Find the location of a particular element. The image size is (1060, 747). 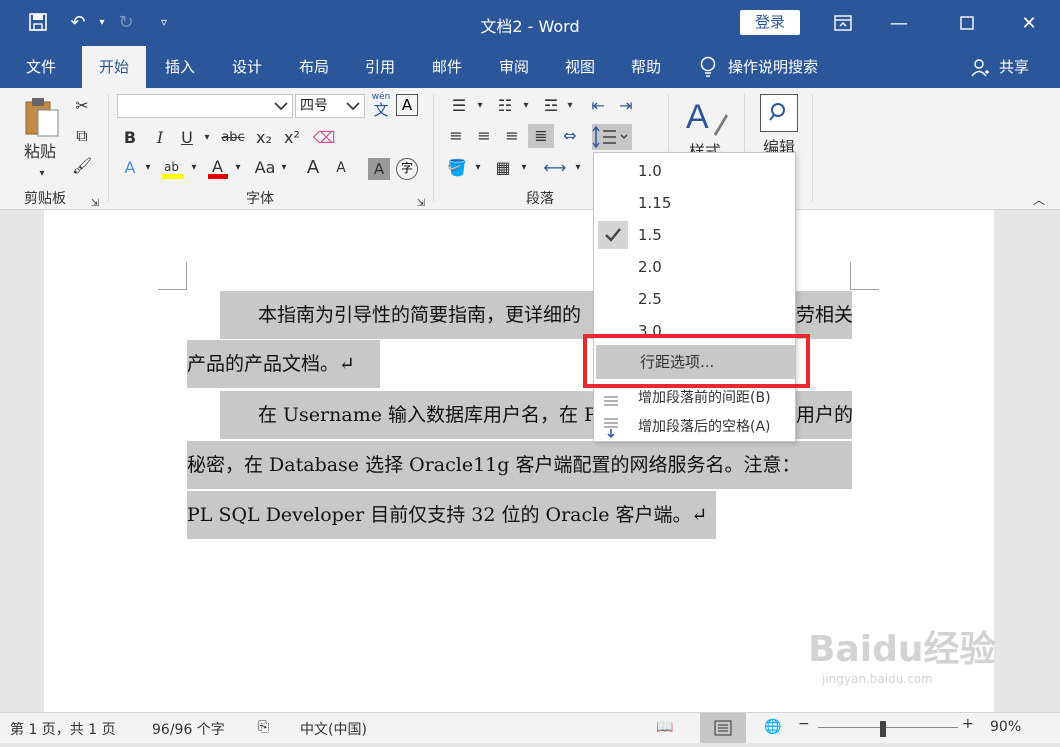

tab-layout: 布局 is located at coordinates (314, 67).